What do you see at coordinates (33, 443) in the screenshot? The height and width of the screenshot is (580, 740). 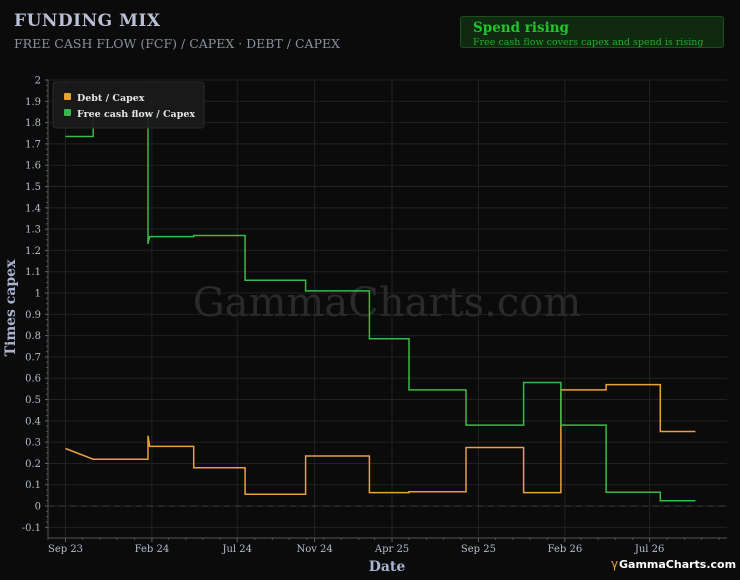 I see `y-tick-label: 0.3` at bounding box center [33, 443].